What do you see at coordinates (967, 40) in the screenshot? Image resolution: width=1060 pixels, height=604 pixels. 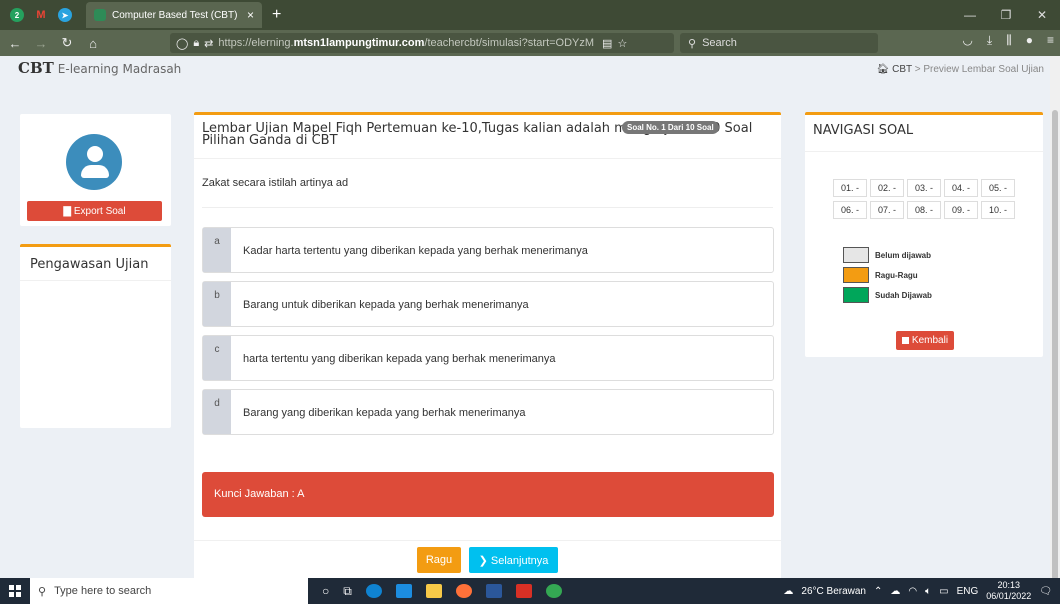 I see `pocket-icon: ◡` at bounding box center [967, 40].